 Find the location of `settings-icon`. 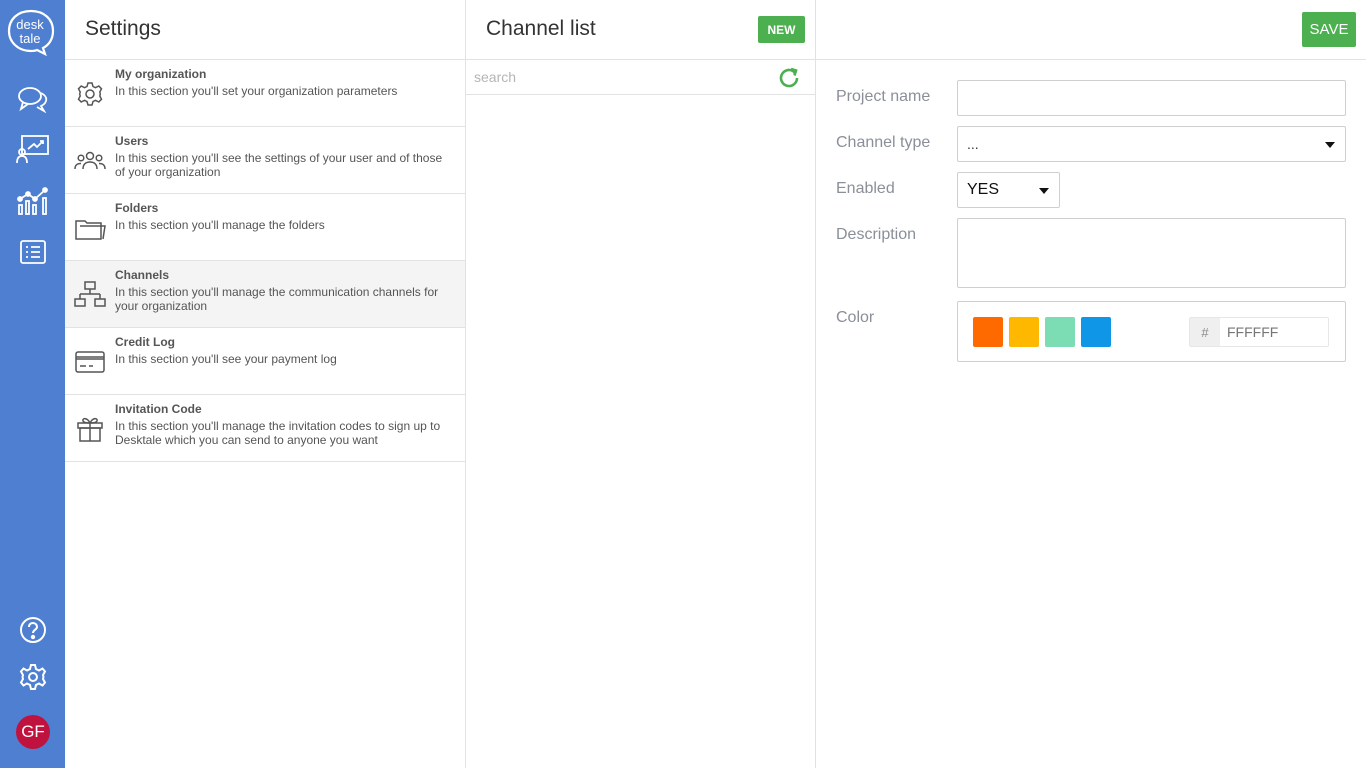

settings-icon is located at coordinates (33, 677).